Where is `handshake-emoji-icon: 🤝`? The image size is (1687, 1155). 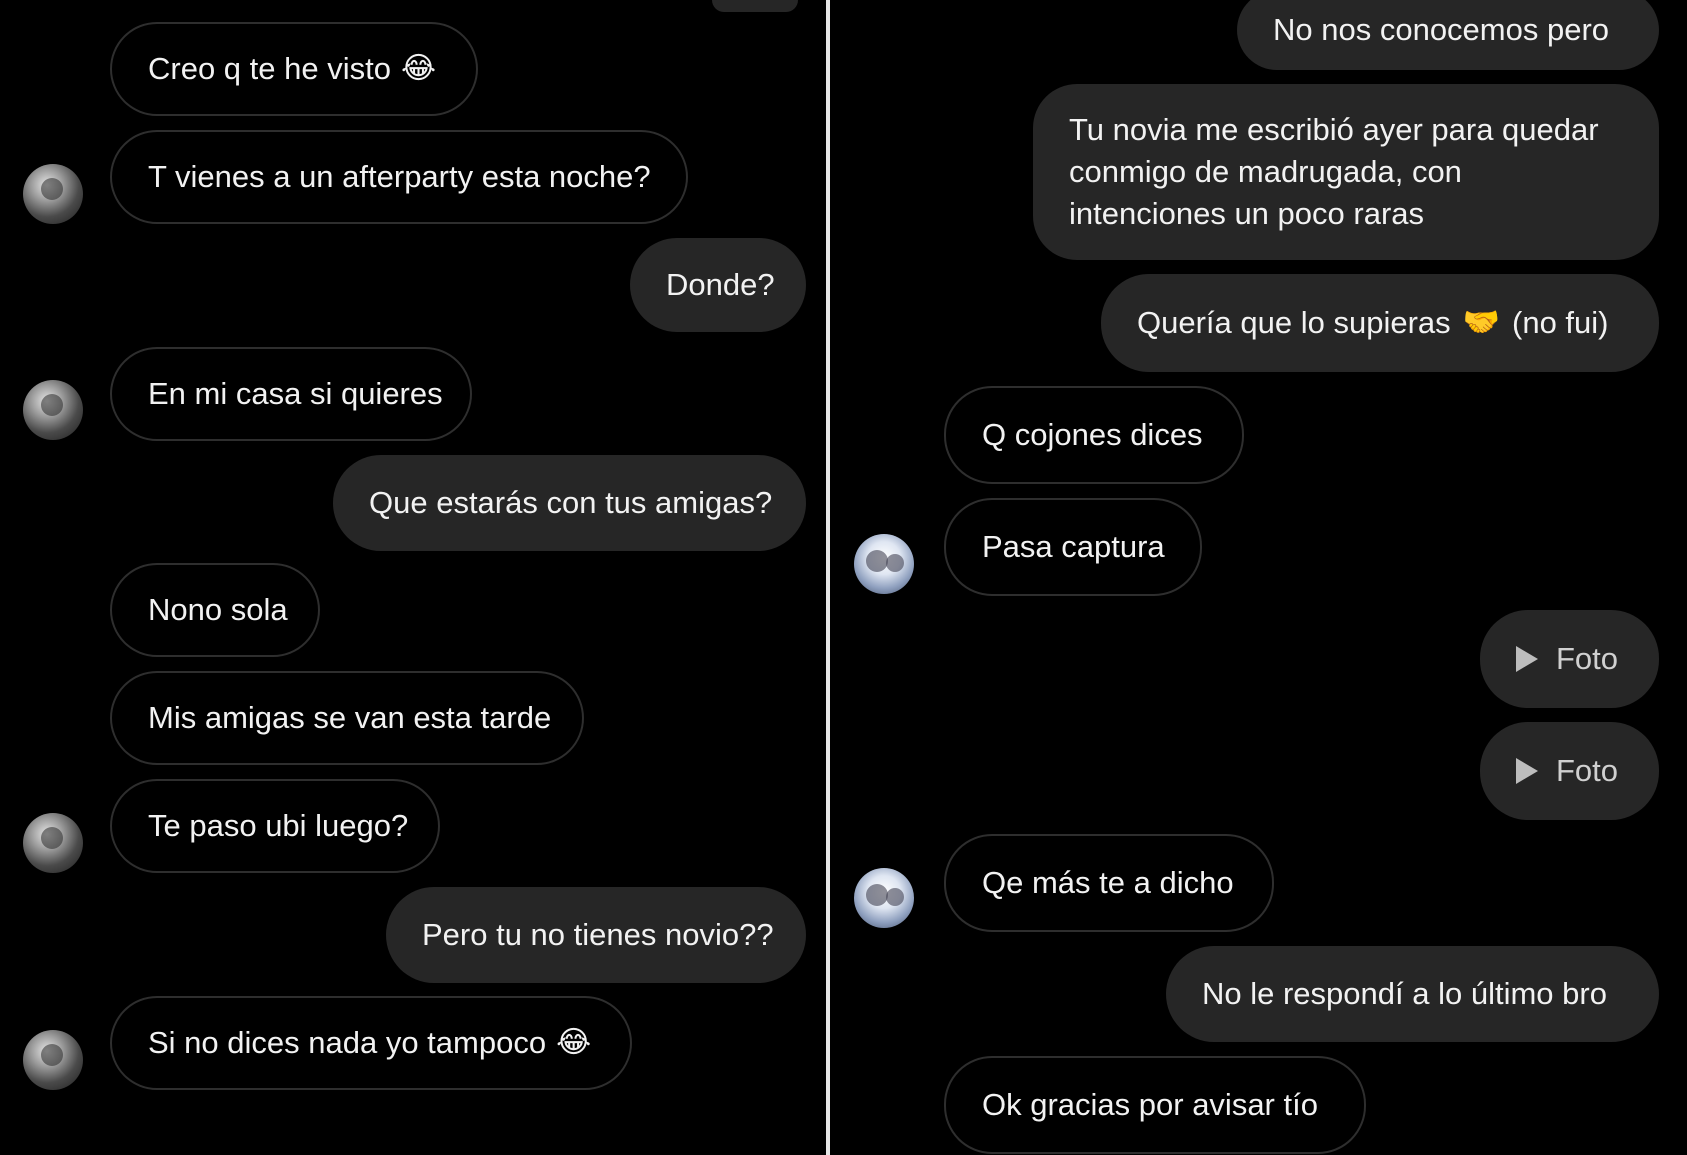 handshake-emoji-icon: 🤝 is located at coordinates (1481, 322).